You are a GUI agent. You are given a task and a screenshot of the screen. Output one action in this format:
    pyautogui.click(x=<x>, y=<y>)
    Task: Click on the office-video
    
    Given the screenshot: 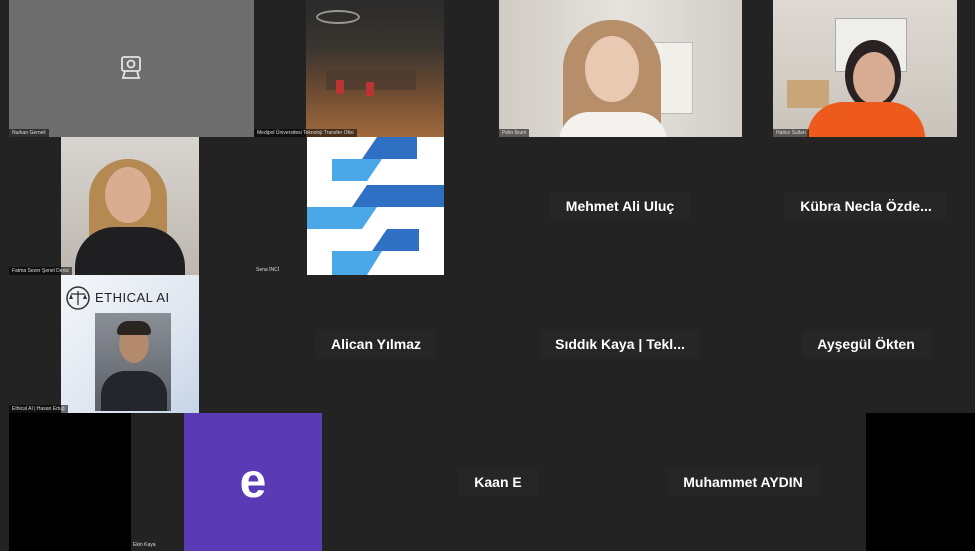 What is the action you would take?
    pyautogui.click(x=375, y=68)
    